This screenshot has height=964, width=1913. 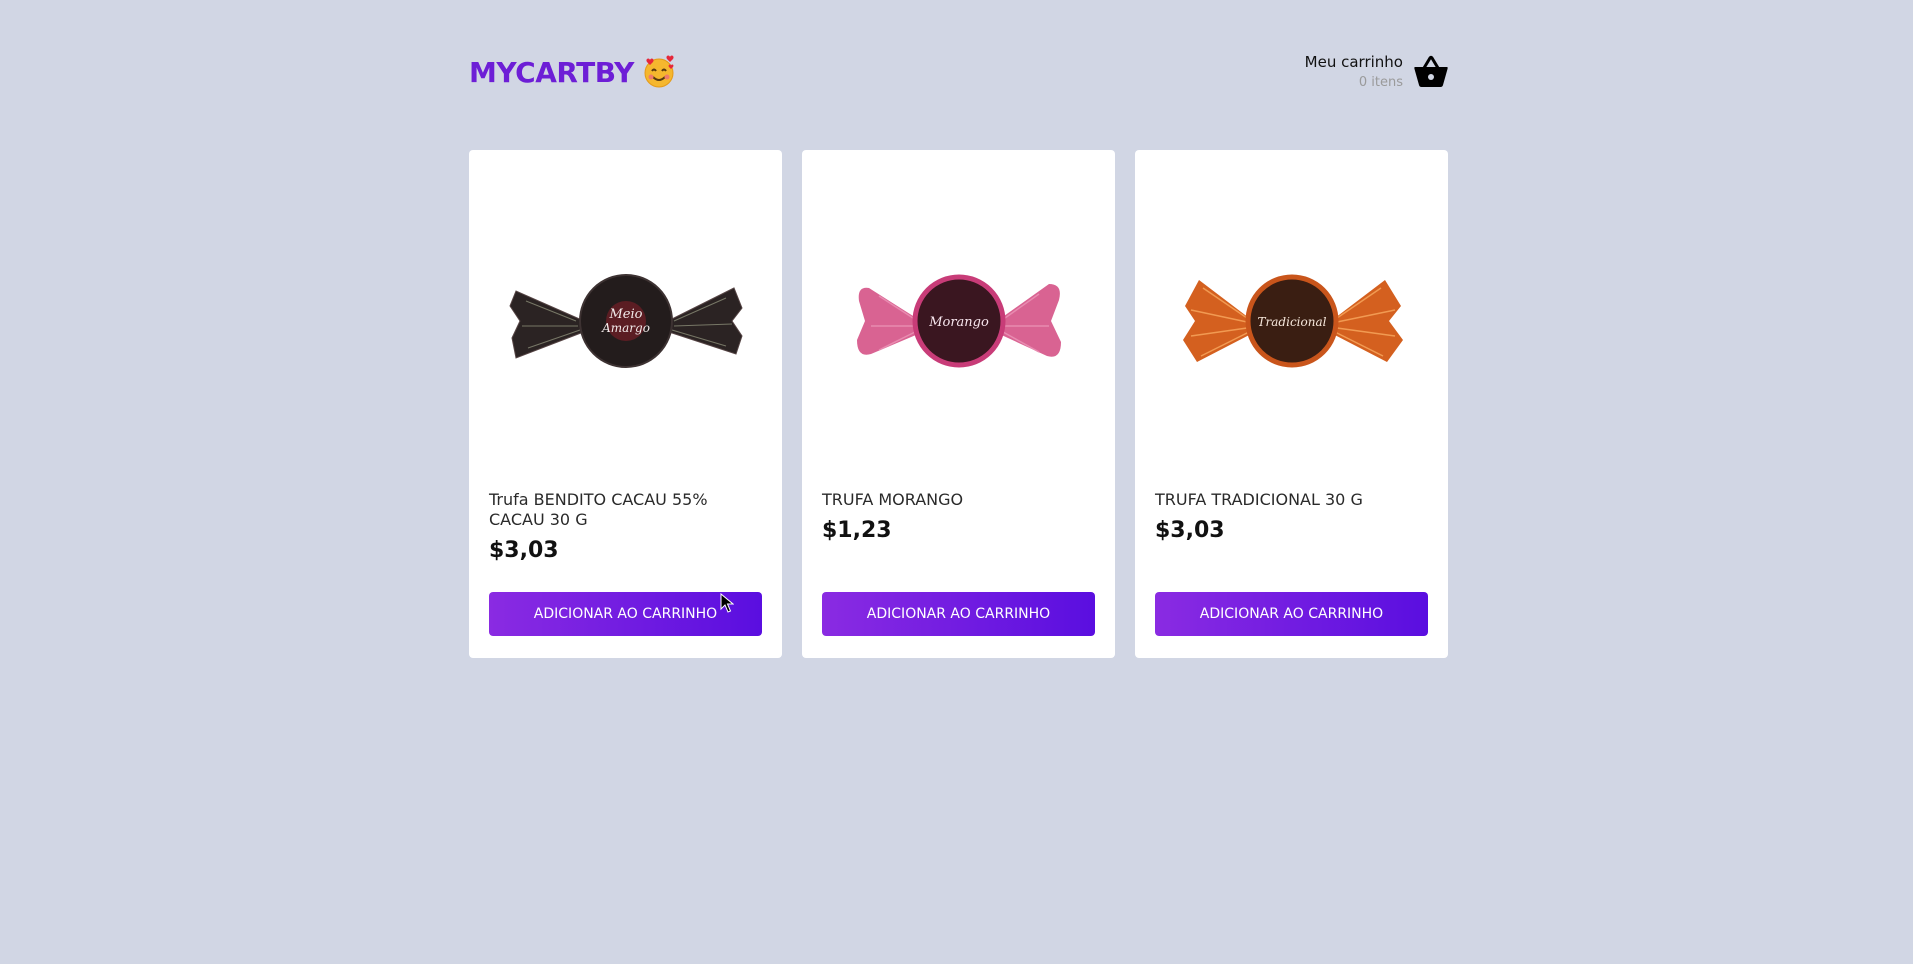 I want to click on truffle-label-line2: Amargo, so click(x=625, y=328).